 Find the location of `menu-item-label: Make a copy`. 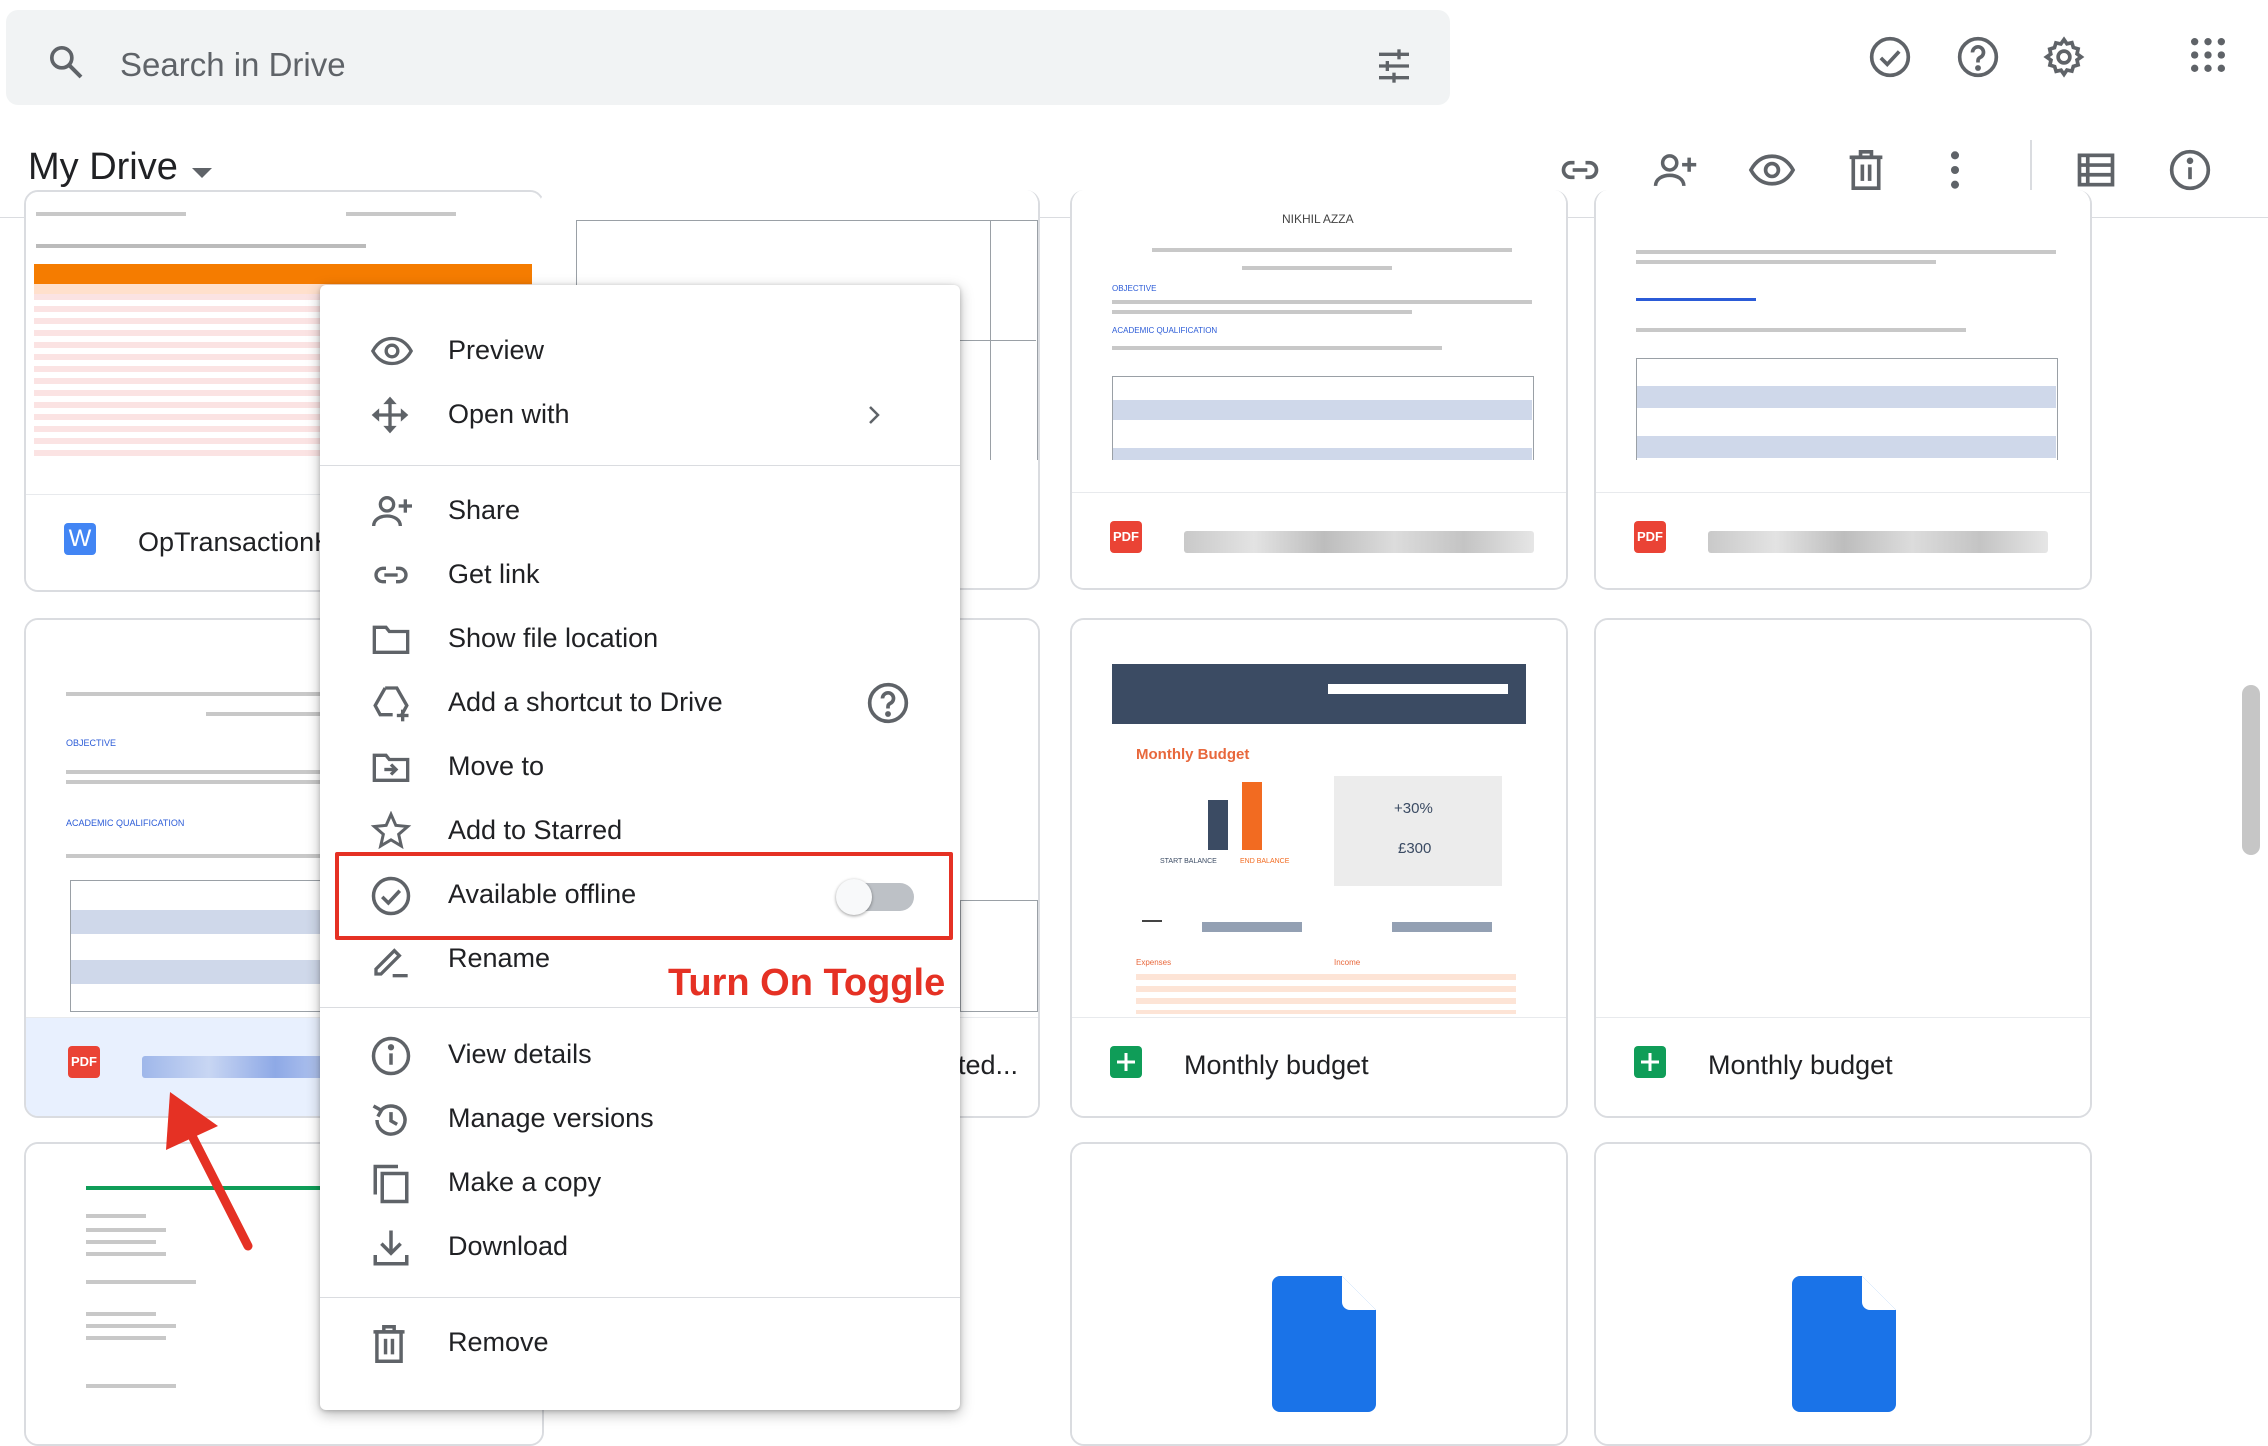

menu-item-label: Make a copy is located at coordinates (525, 1182).